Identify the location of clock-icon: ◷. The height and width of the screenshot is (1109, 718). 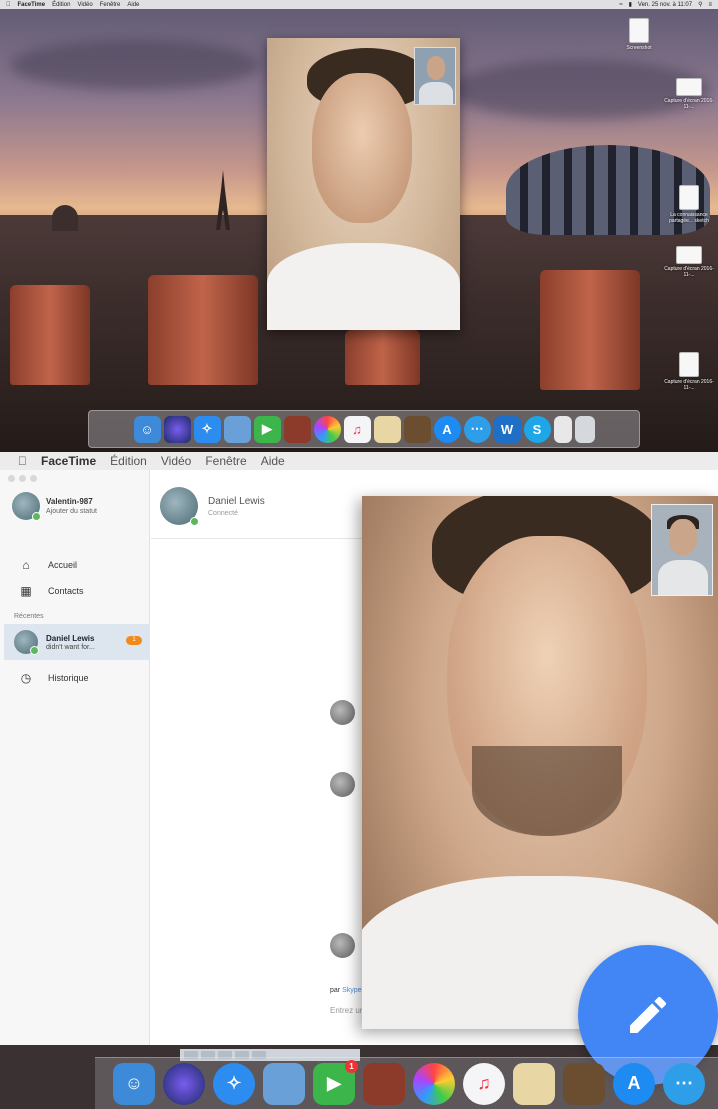
(26, 678).